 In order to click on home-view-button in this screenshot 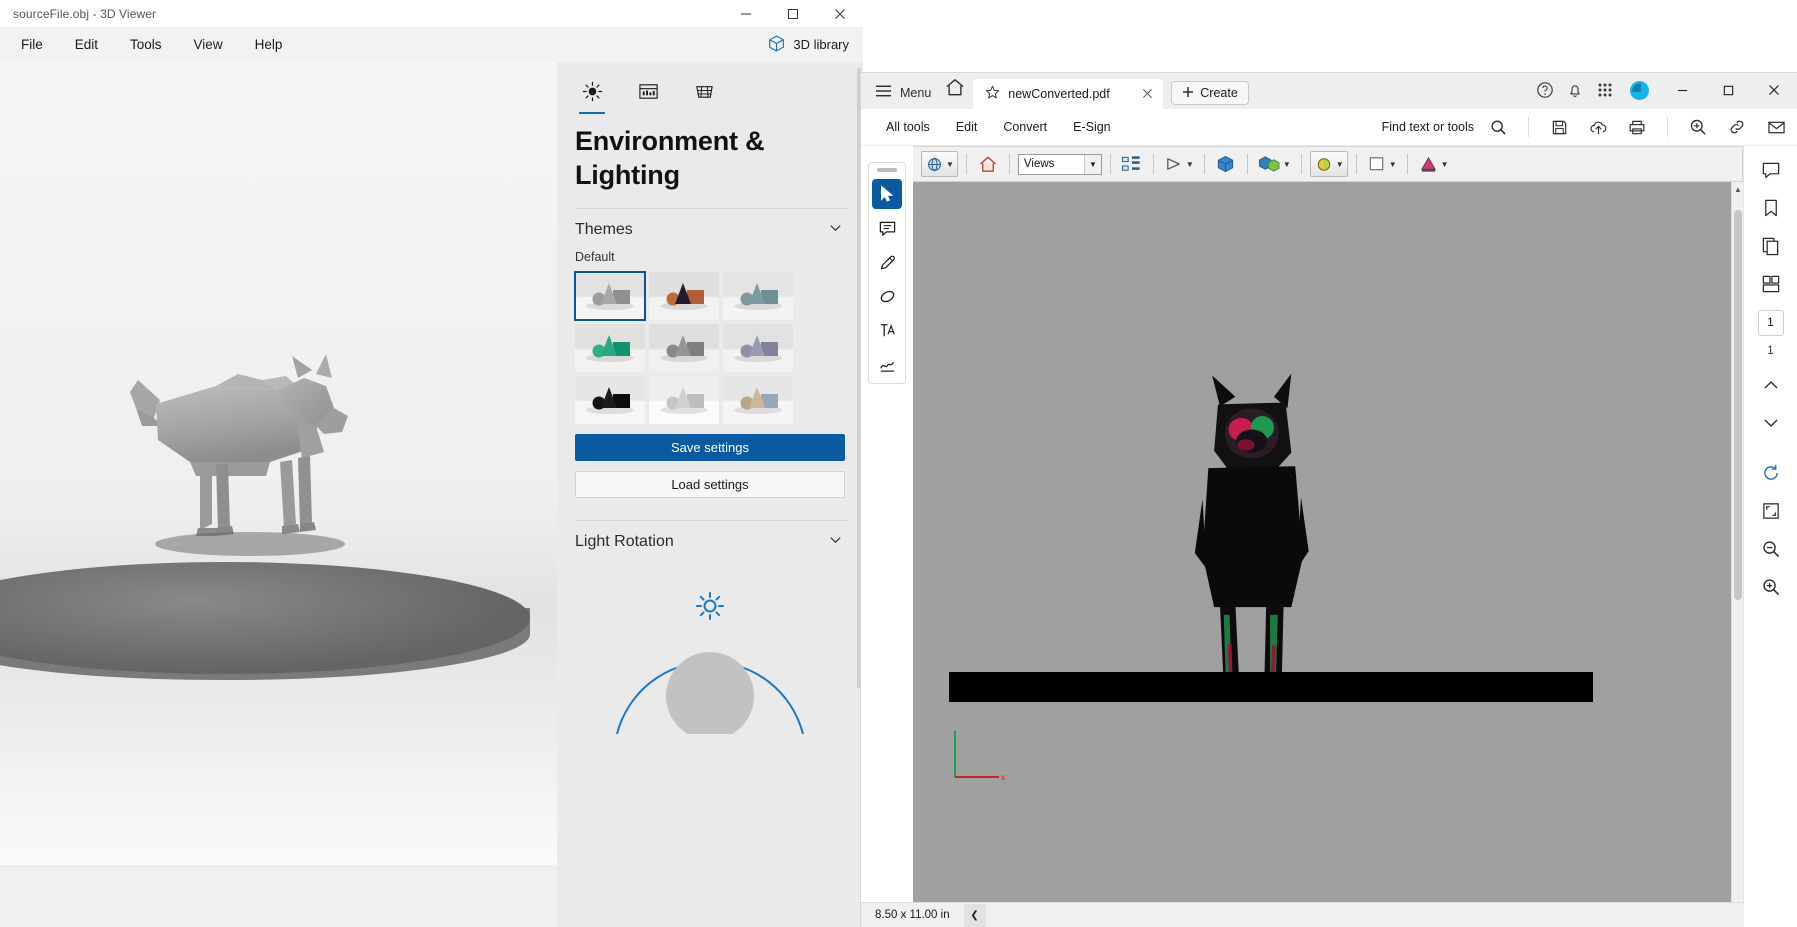, I will do `click(988, 164)`.